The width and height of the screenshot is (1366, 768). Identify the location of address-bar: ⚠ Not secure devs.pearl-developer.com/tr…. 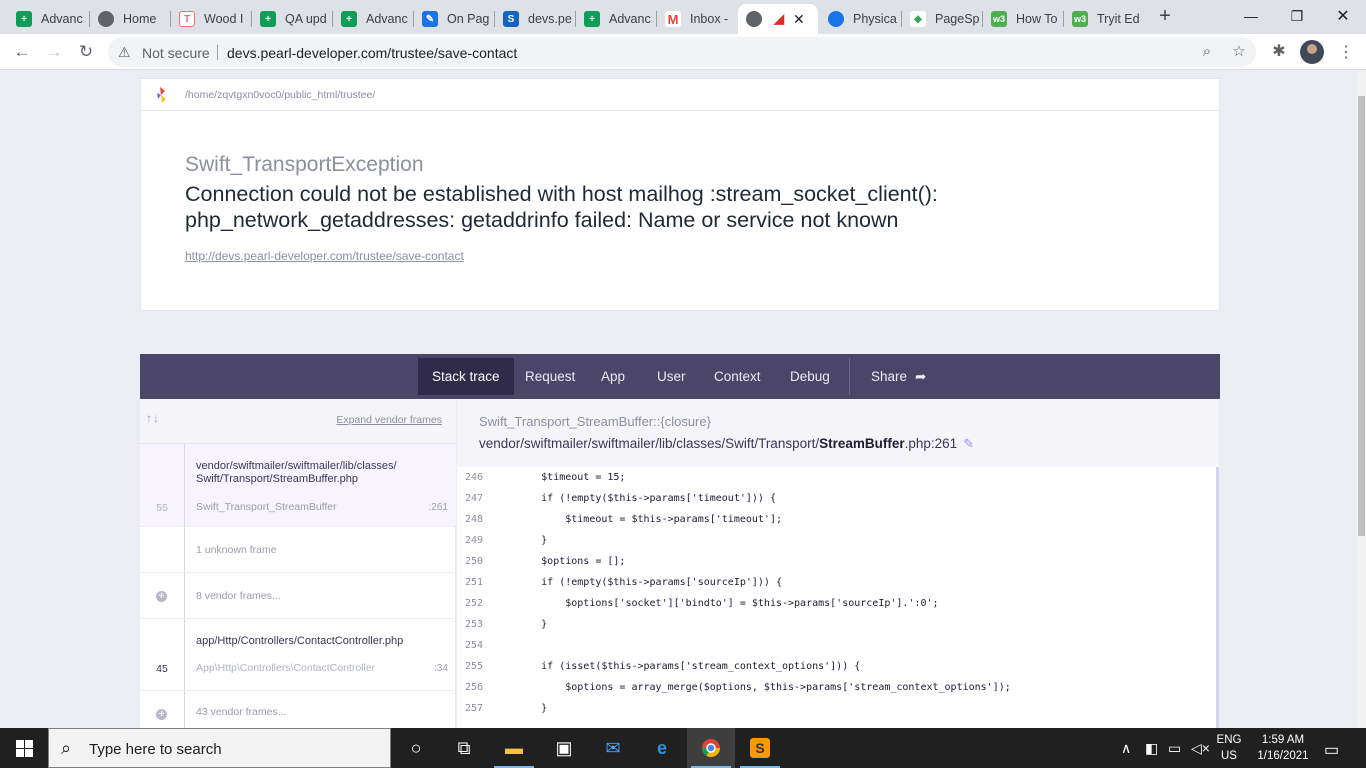
(682, 52).